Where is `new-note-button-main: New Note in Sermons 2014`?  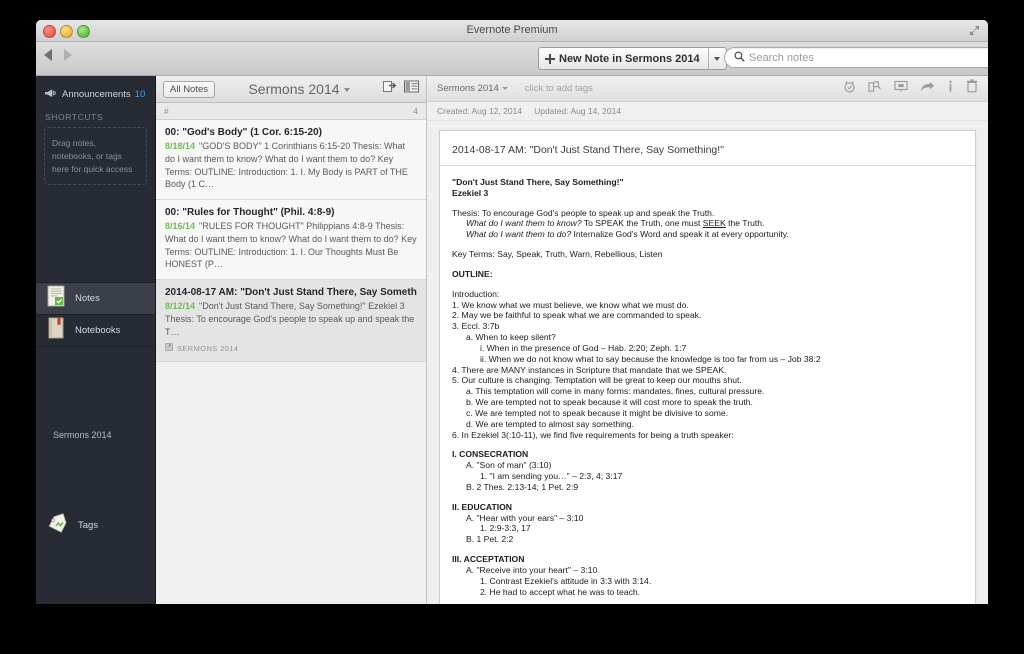
new-note-button-main: New Note in Sermons 2014 is located at coordinates (623, 58).